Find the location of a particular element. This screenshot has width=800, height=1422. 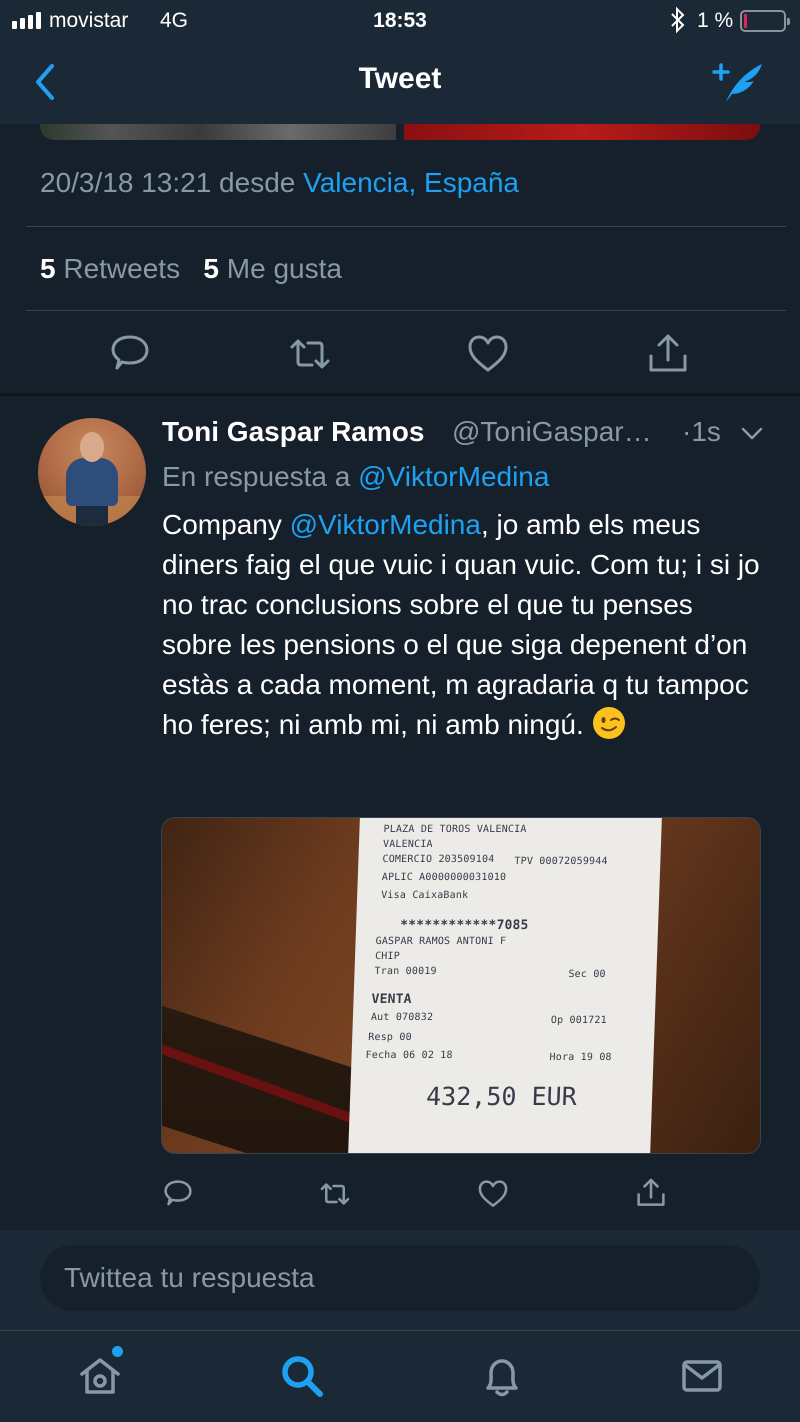

chevron-down-icon is located at coordinates (752, 434).